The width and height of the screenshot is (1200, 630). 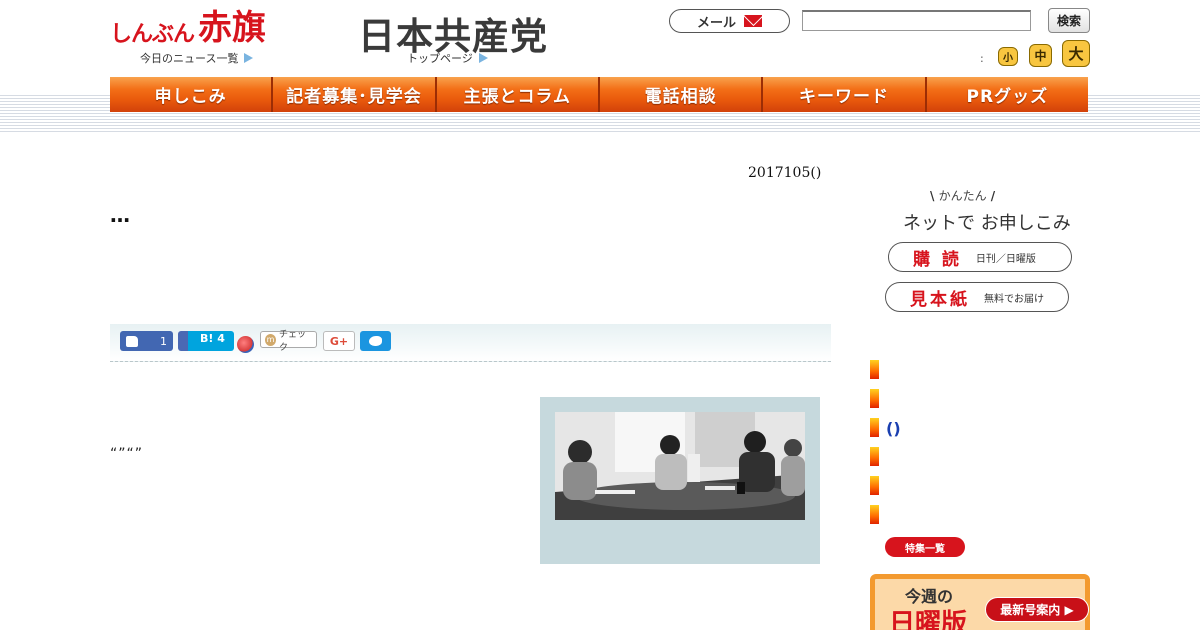 What do you see at coordinates (1007, 94) in the screenshot?
I see `nav-item-pr-goods: PRグッズ` at bounding box center [1007, 94].